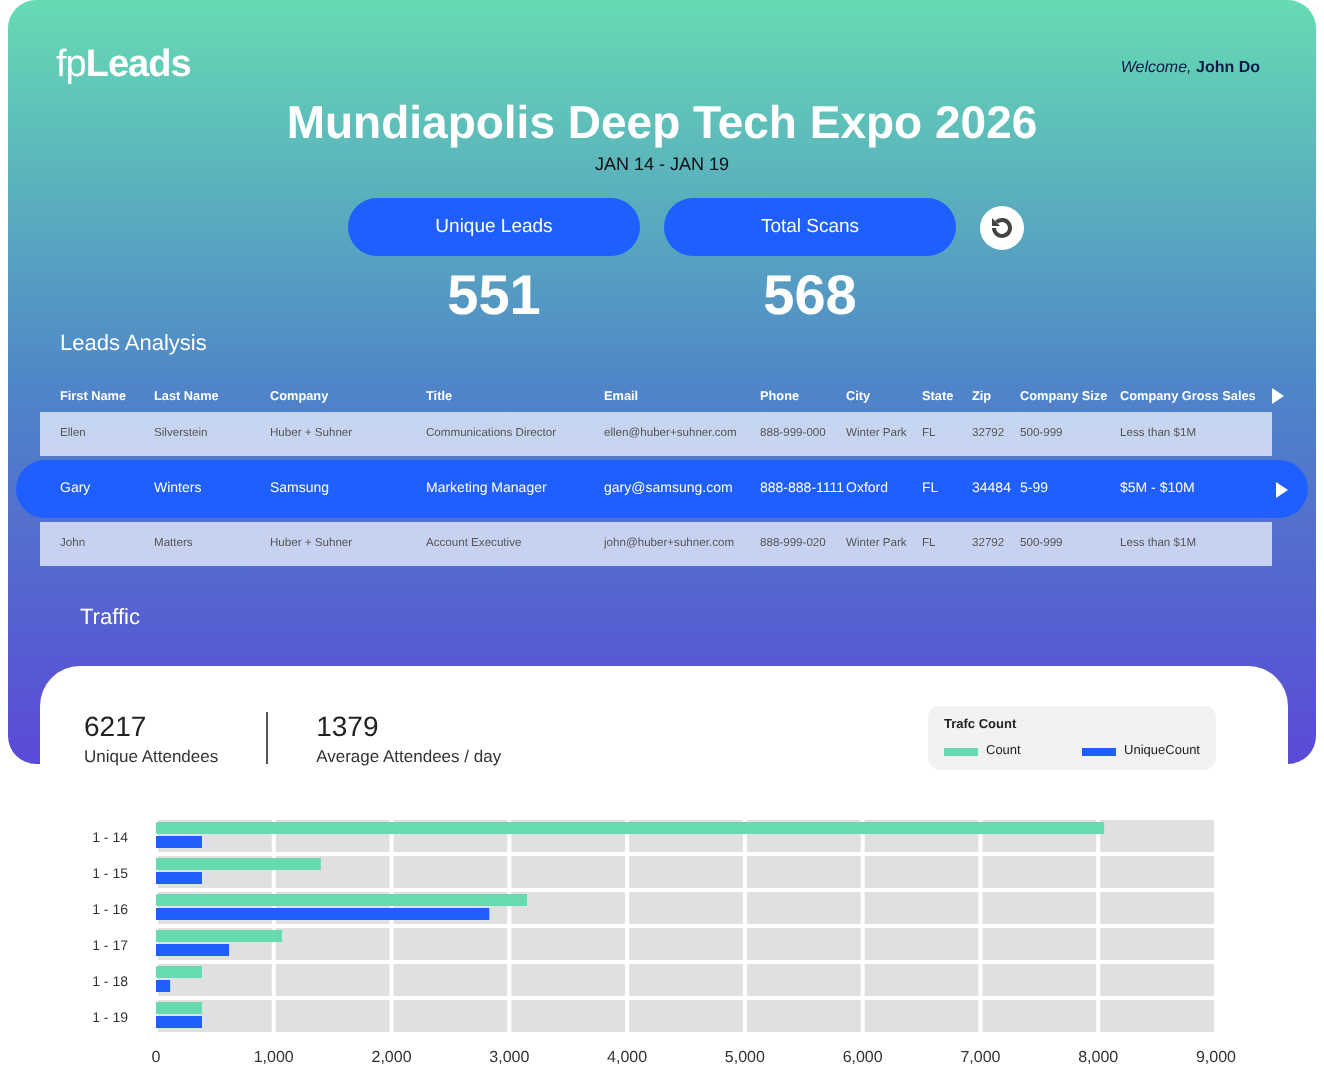  I want to click on axis-tick-label: 0, so click(156, 1057).